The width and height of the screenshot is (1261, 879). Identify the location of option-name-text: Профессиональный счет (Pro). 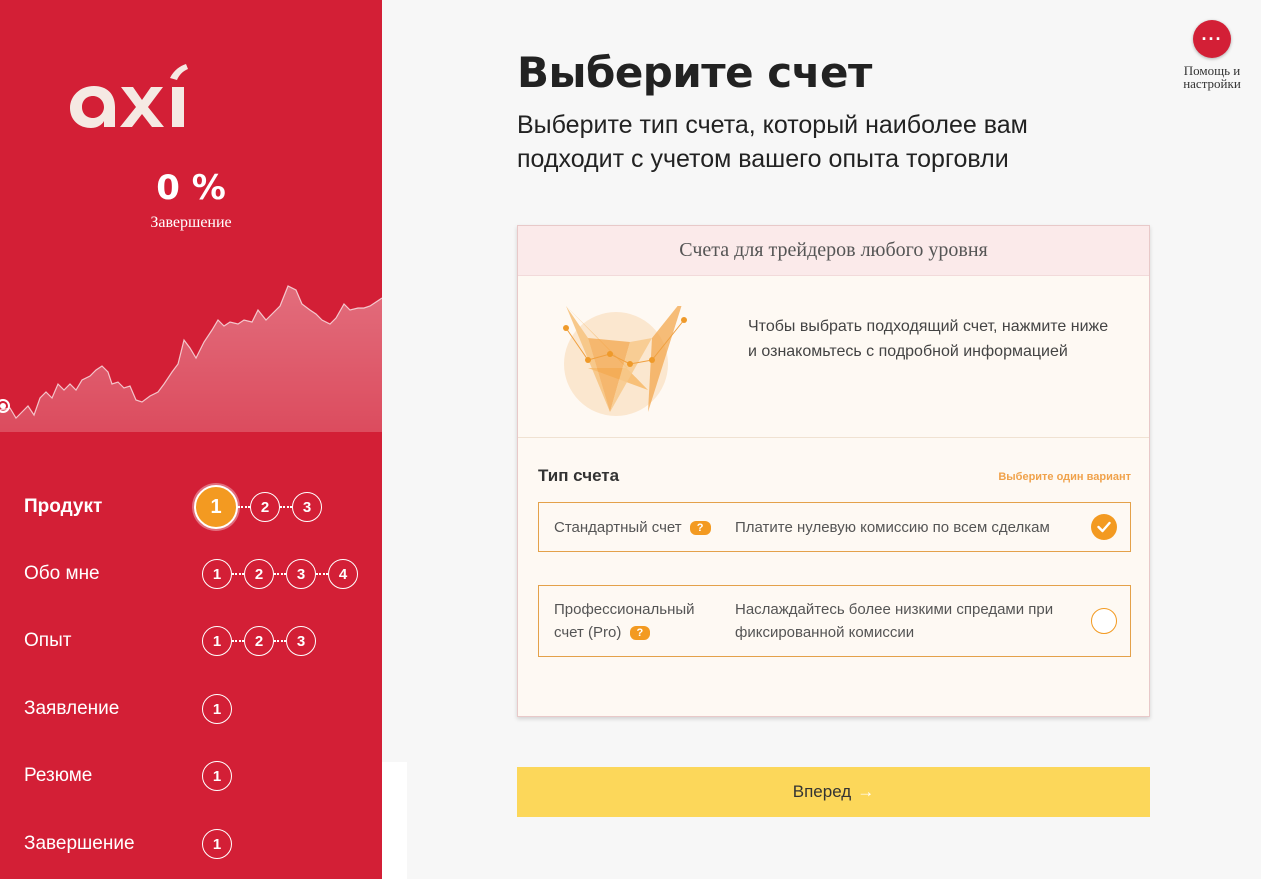
(624, 621).